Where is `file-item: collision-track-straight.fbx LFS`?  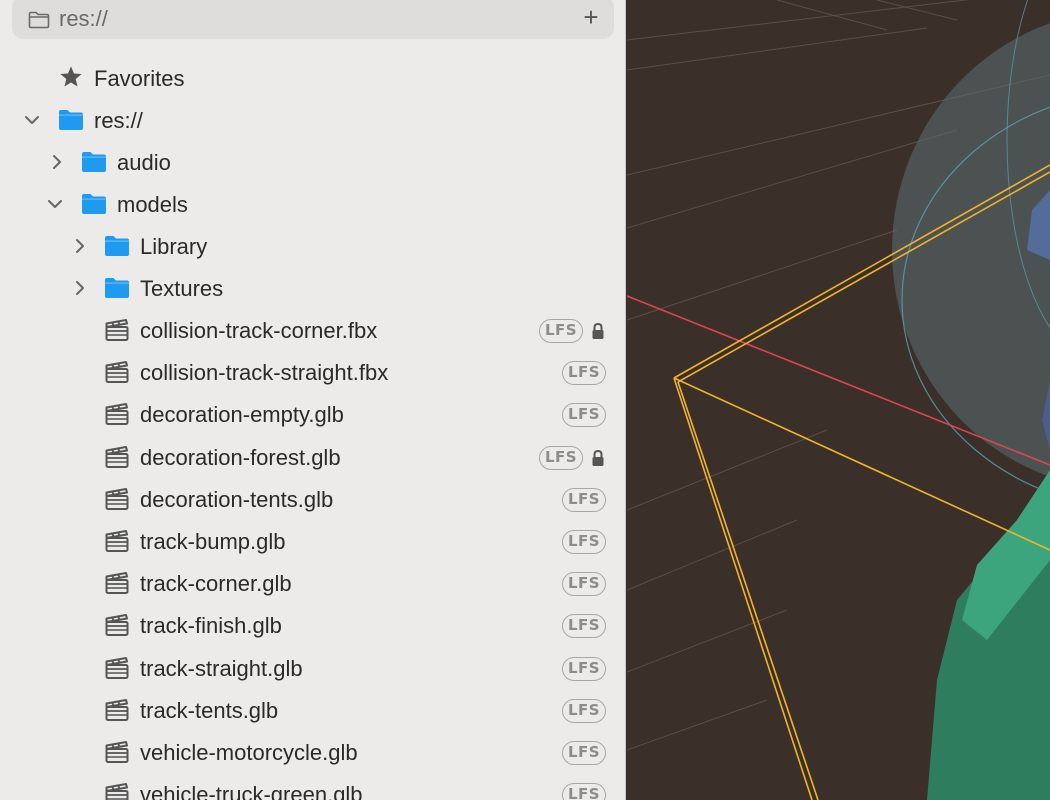 file-item: collision-track-straight.fbx LFS is located at coordinates (312, 372).